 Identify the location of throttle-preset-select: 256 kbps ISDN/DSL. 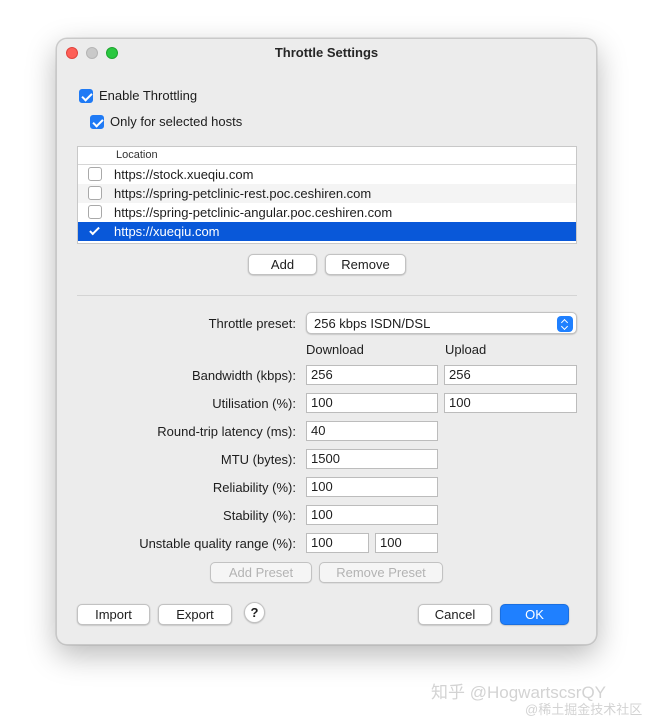
(441, 323).